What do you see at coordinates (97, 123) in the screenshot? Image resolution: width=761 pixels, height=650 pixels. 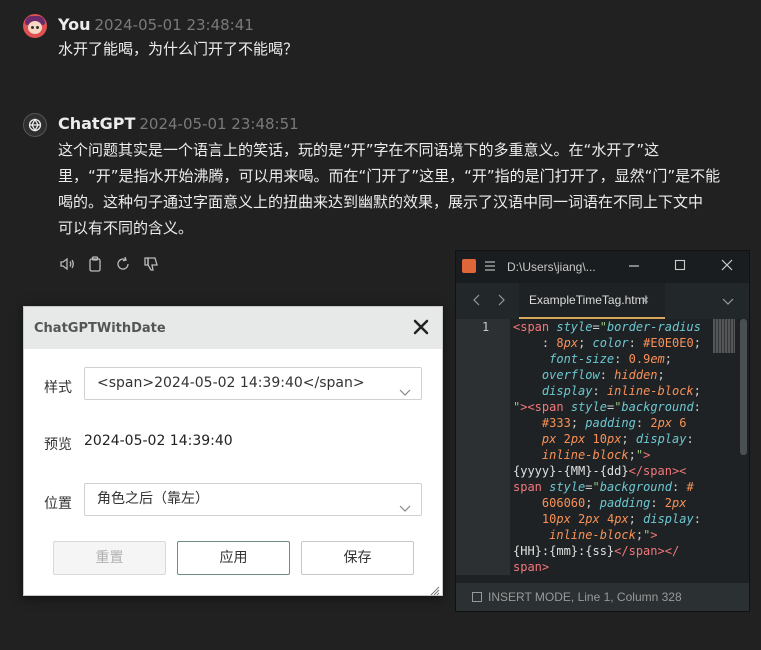 I see `assistant-name: ChatGPT` at bounding box center [97, 123].